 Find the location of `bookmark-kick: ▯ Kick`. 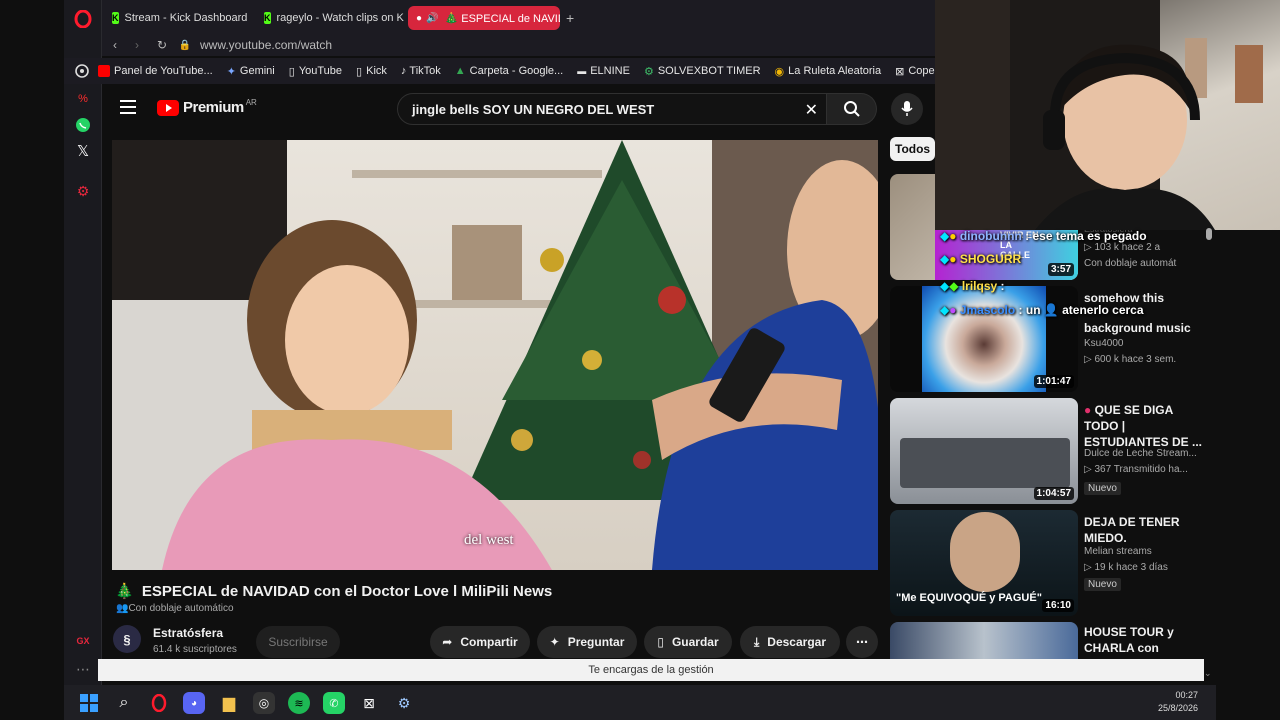

bookmark-kick: ▯ Kick is located at coordinates (371, 71).